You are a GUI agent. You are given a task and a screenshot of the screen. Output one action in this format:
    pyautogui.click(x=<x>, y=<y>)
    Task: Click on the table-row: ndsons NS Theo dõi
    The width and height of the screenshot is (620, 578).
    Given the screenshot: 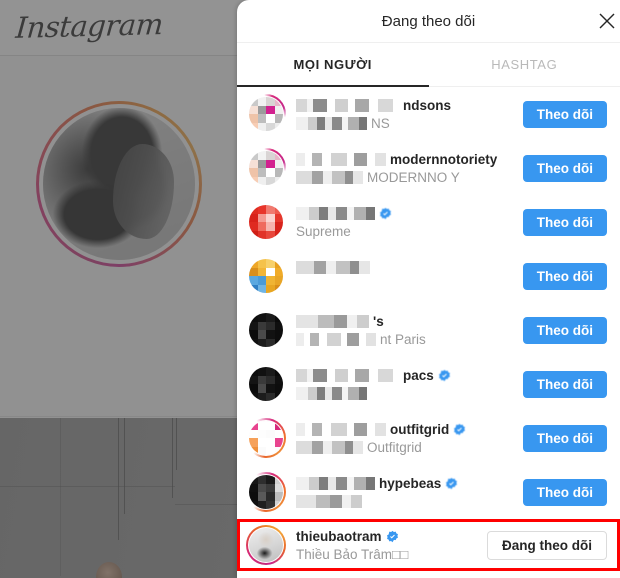 What is the action you would take?
    pyautogui.click(x=428, y=114)
    